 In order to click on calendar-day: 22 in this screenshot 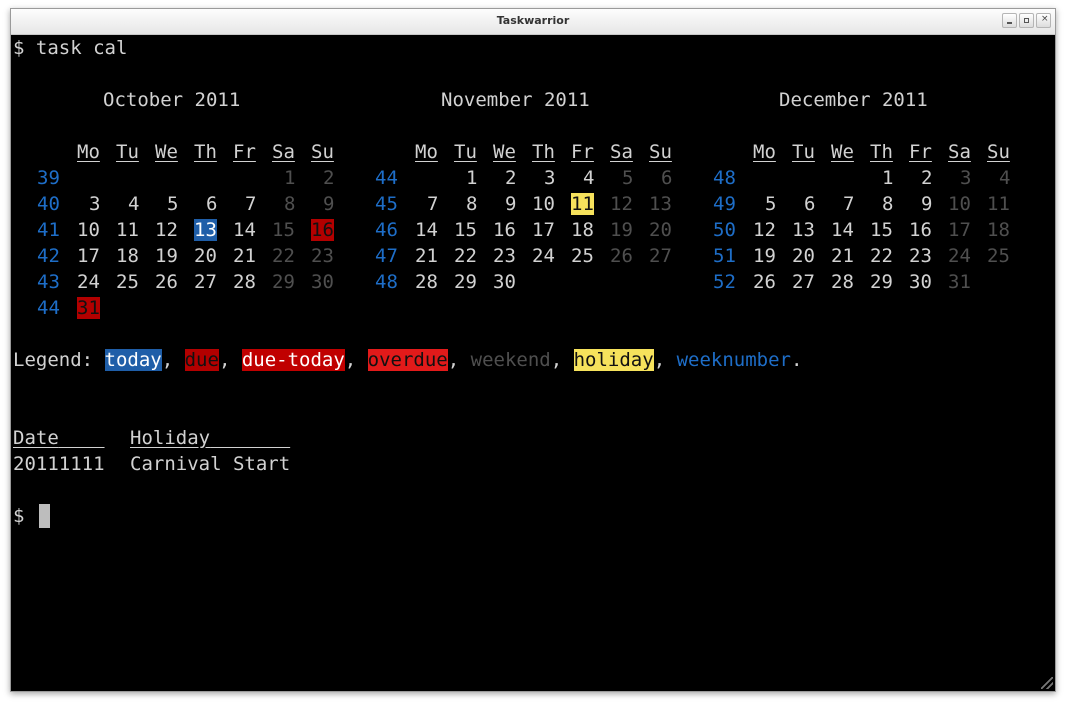, I will do `click(283, 256)`.